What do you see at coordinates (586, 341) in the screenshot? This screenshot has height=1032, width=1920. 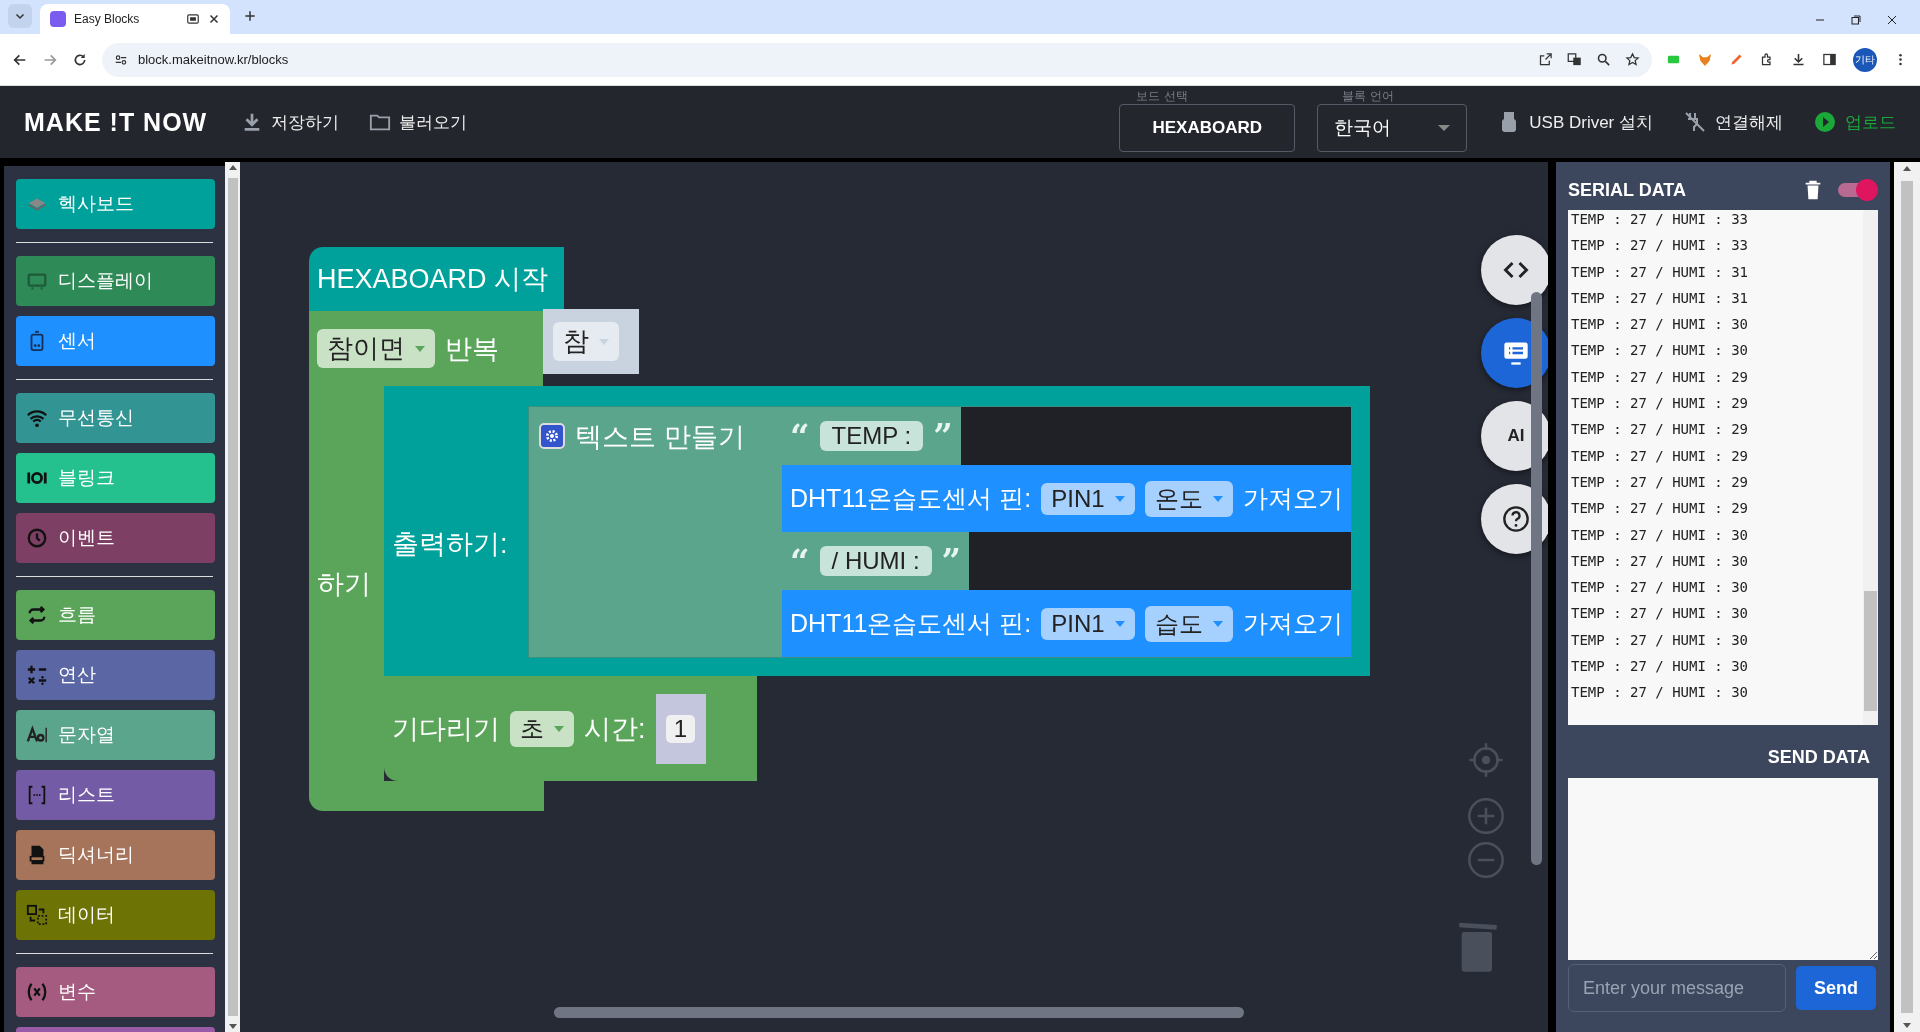 I see `block-dropdown: 참` at bounding box center [586, 341].